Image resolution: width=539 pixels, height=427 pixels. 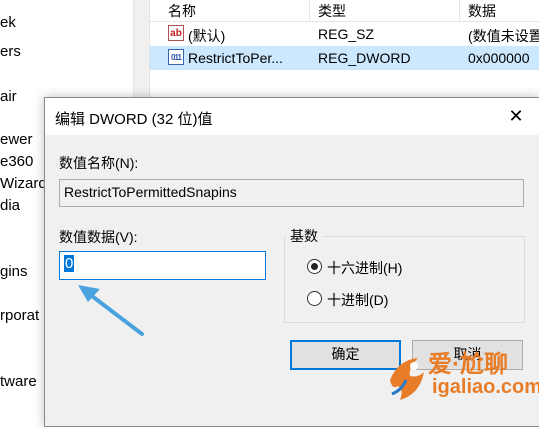 What do you see at coordinates (468, 364) in the screenshot?
I see `watermark-text-cn: 爱·尬聊` at bounding box center [468, 364].